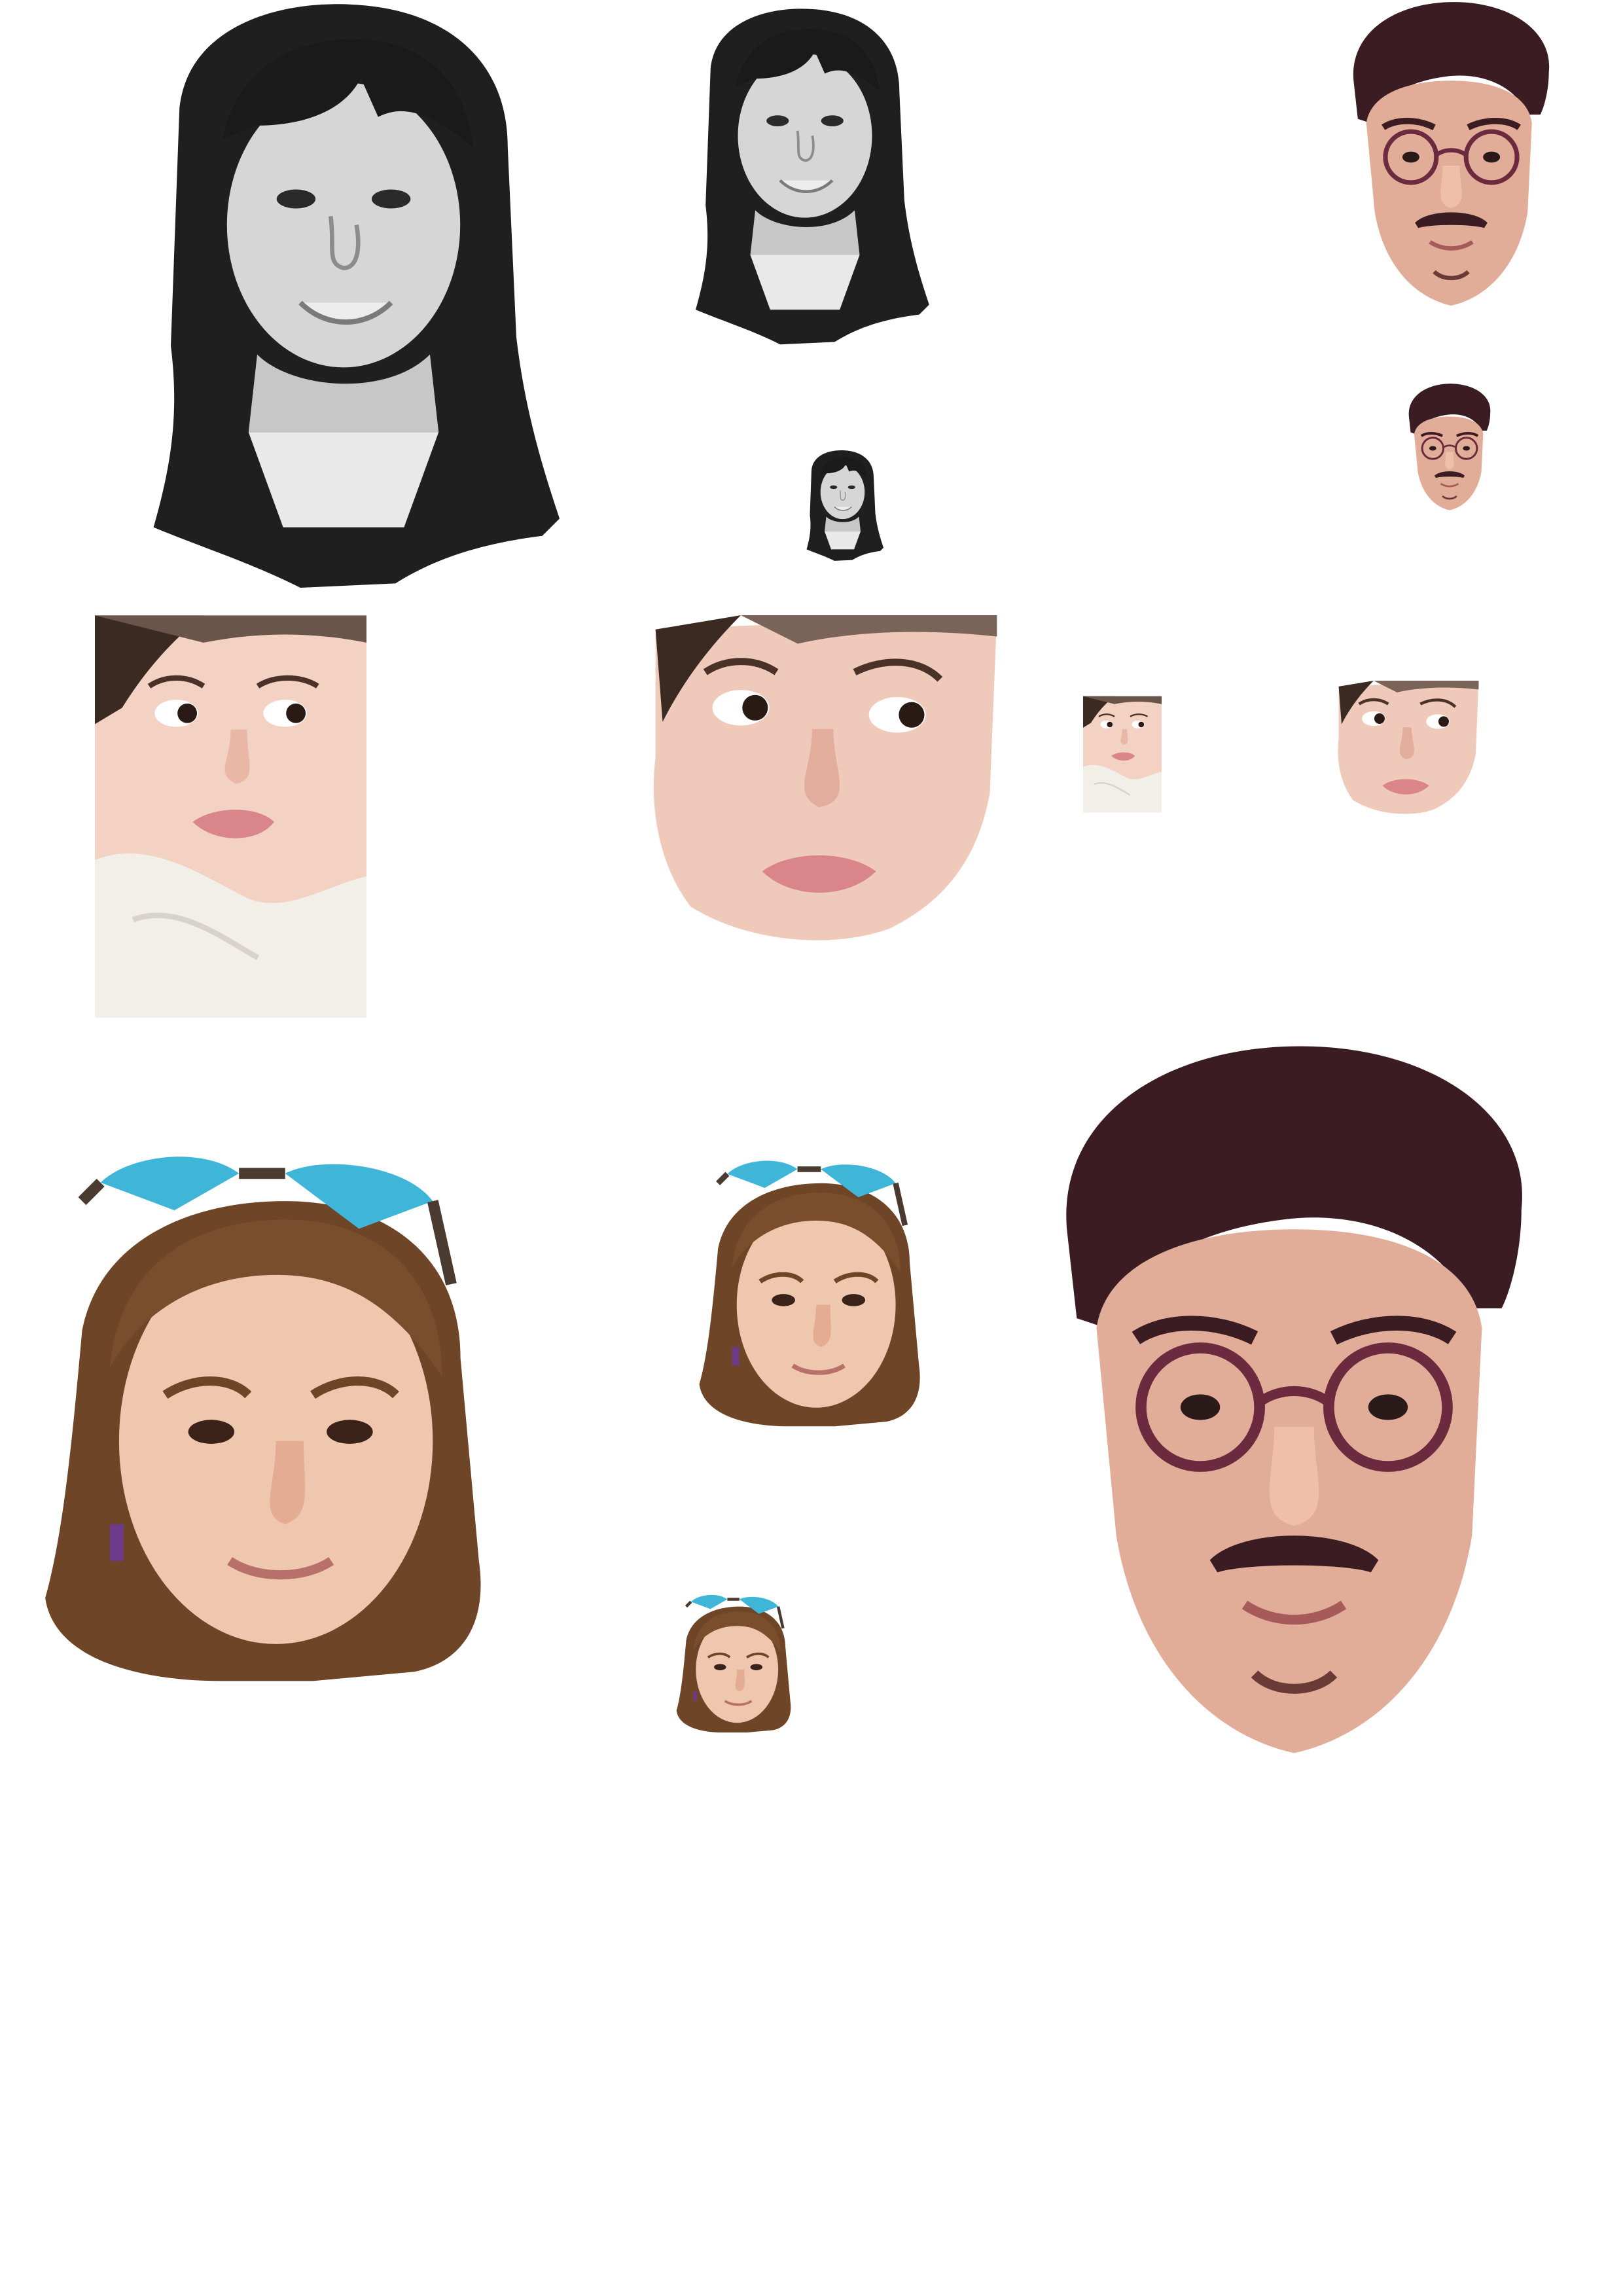  What do you see at coordinates (1294, 1407) in the screenshot?
I see `face-cutout-man-glasses-large` at bounding box center [1294, 1407].